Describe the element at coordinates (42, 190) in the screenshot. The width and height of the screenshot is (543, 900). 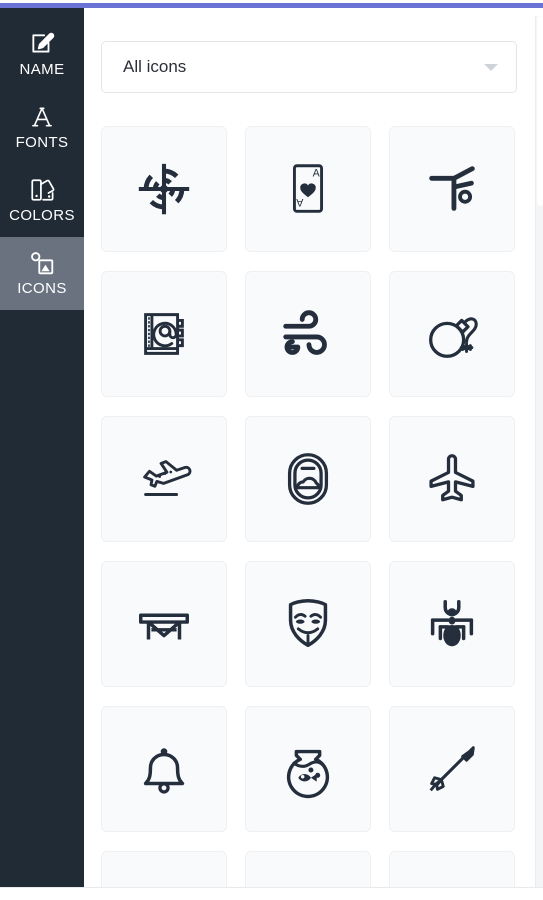
I see `palette-icon` at that location.